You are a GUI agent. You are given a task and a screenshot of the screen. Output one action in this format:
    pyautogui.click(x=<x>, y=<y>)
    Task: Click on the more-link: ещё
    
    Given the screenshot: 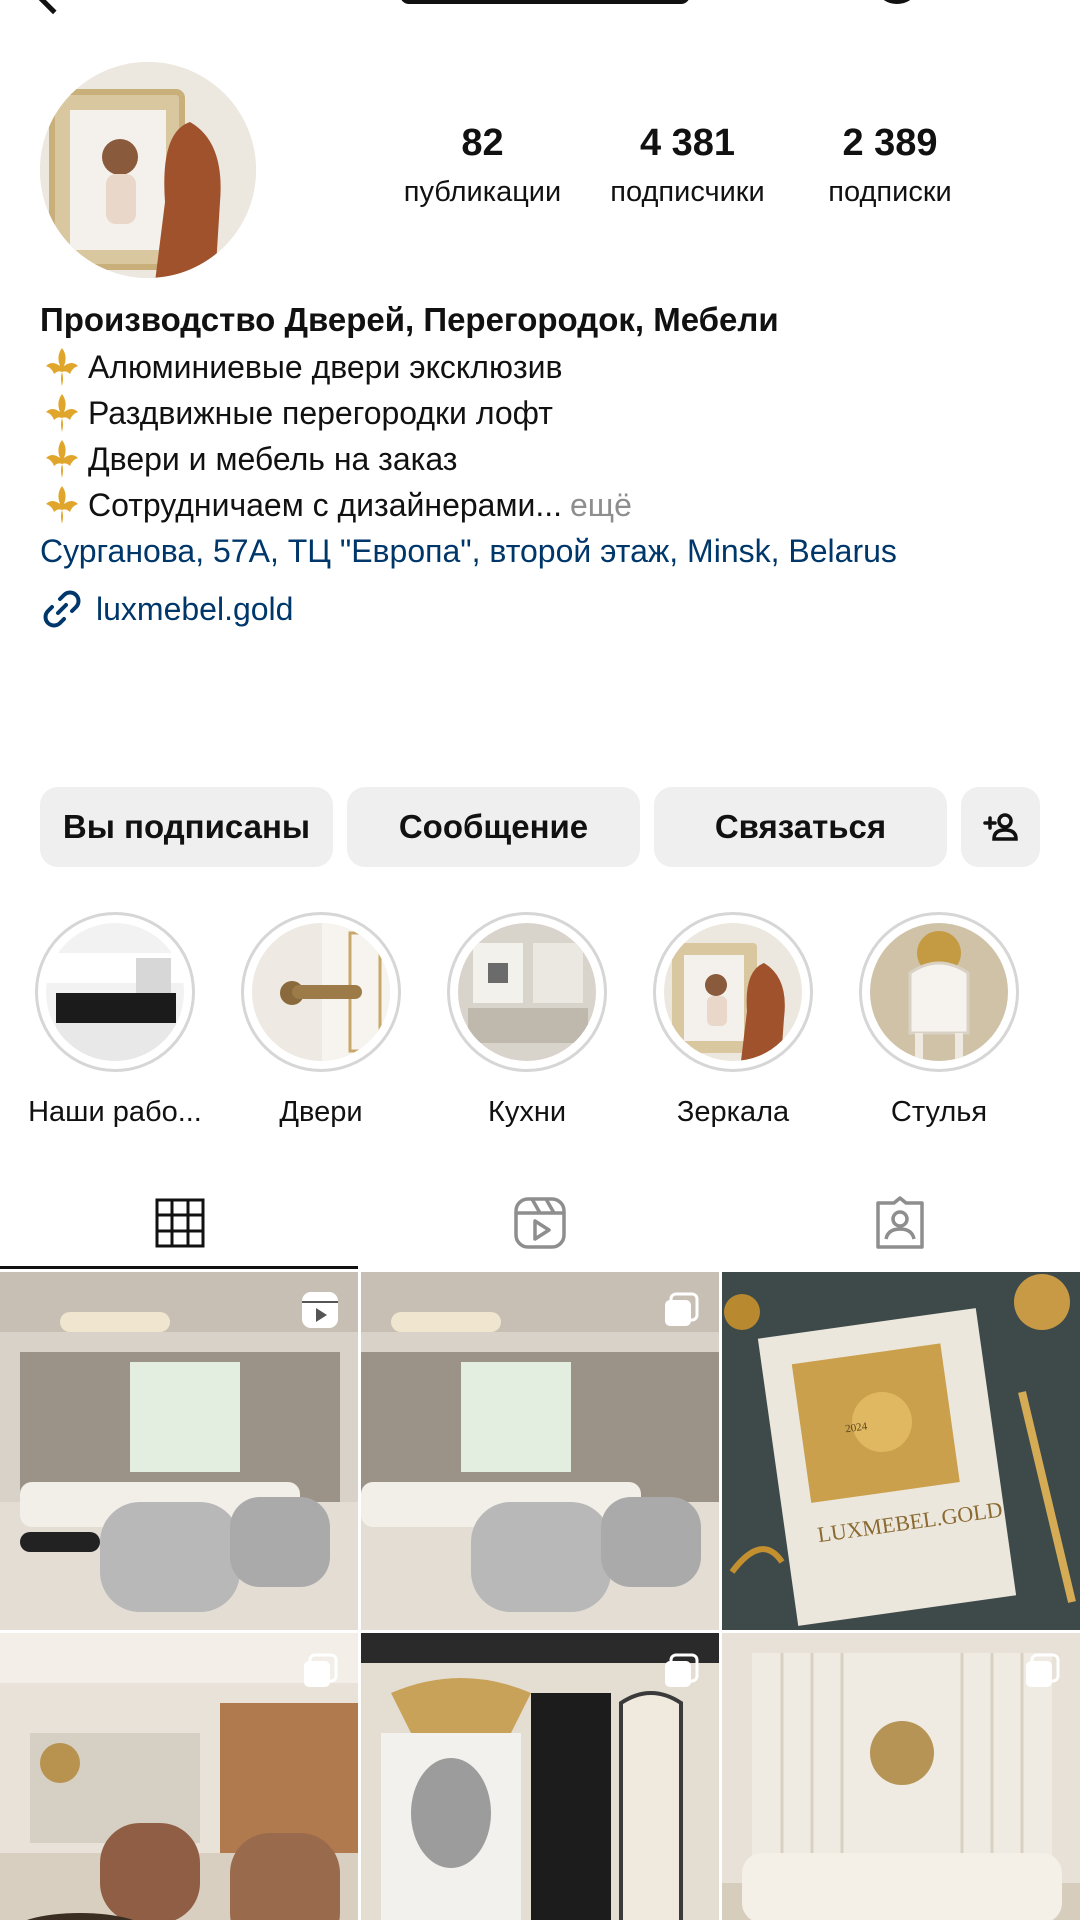 What is the action you would take?
    pyautogui.click(x=601, y=505)
    